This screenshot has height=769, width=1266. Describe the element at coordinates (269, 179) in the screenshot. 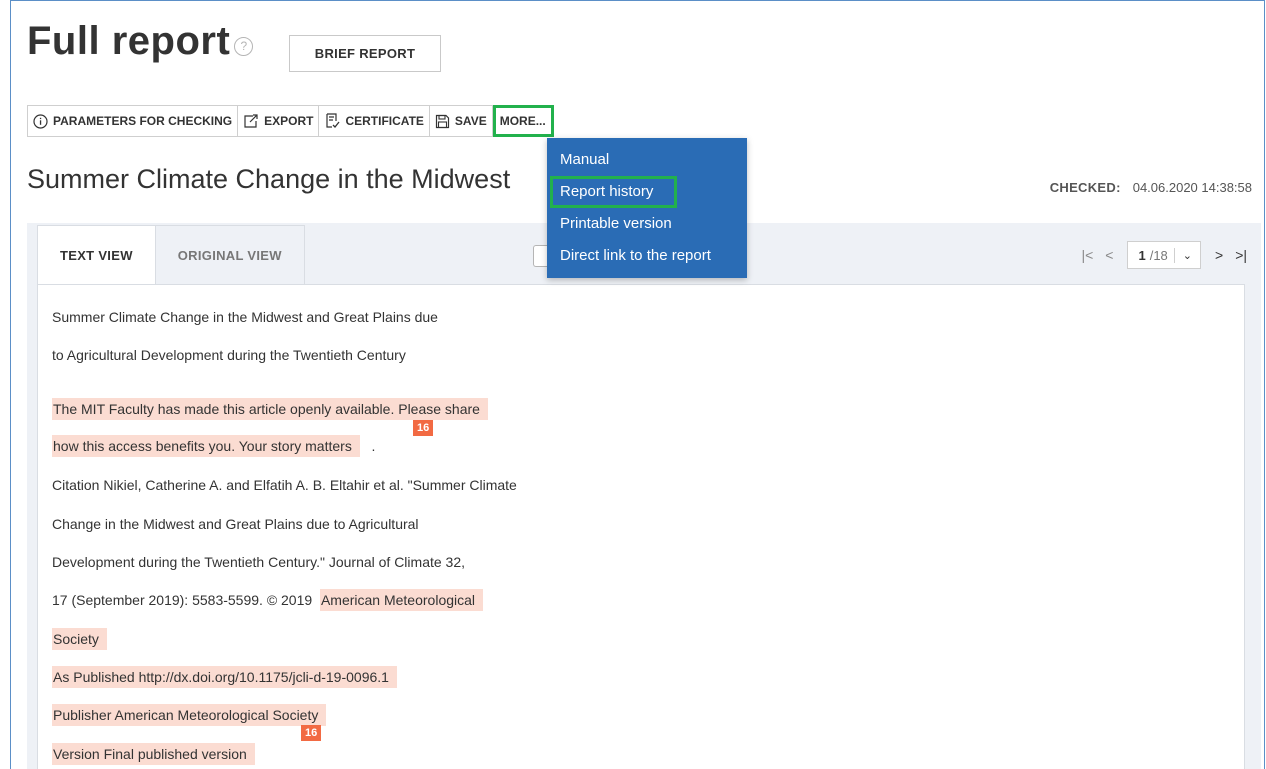

I see `document-title: Summer Climate Change in the Midwest` at that location.